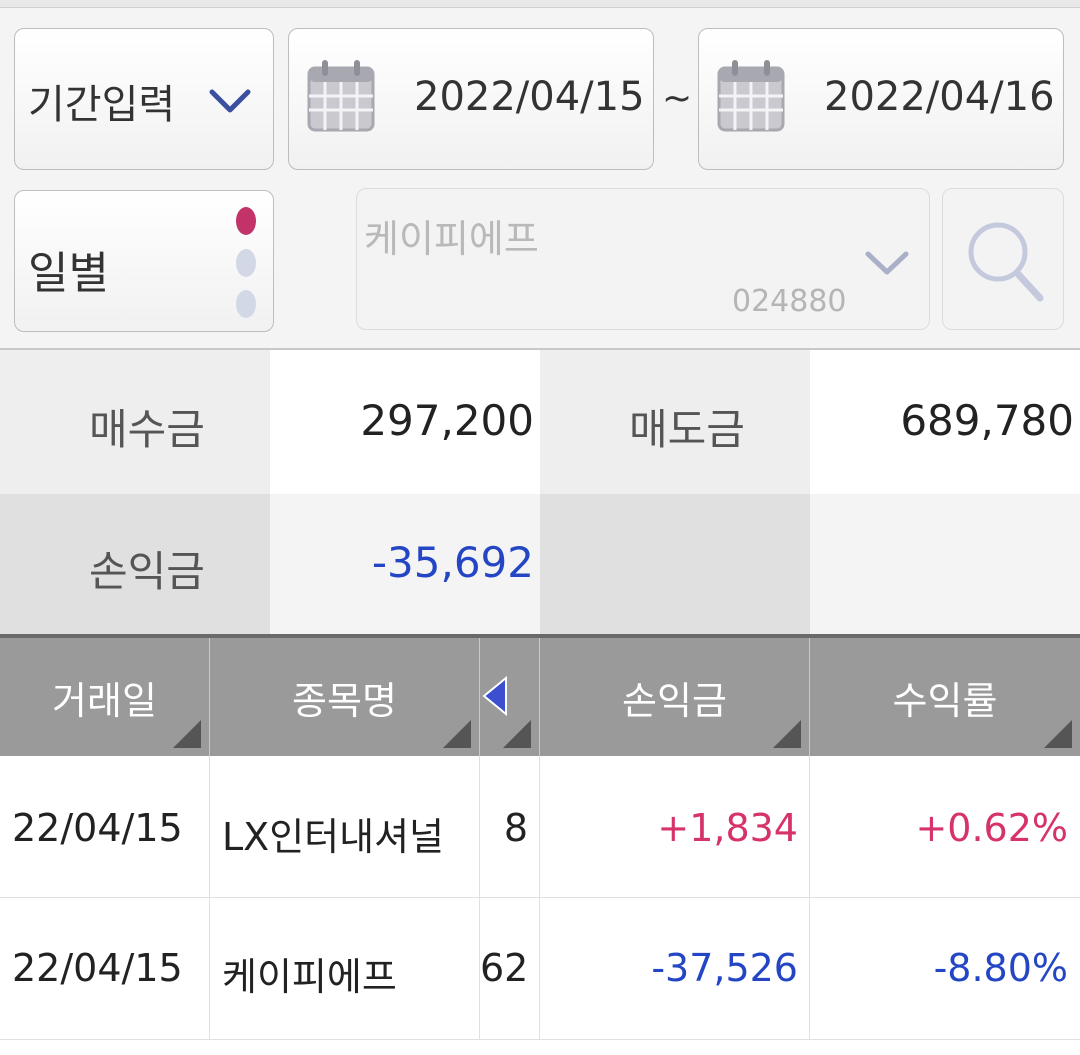 This screenshot has width=1080, height=1055. Describe the element at coordinates (991, 828) in the screenshot. I see `return-rate: +0.62%` at that location.